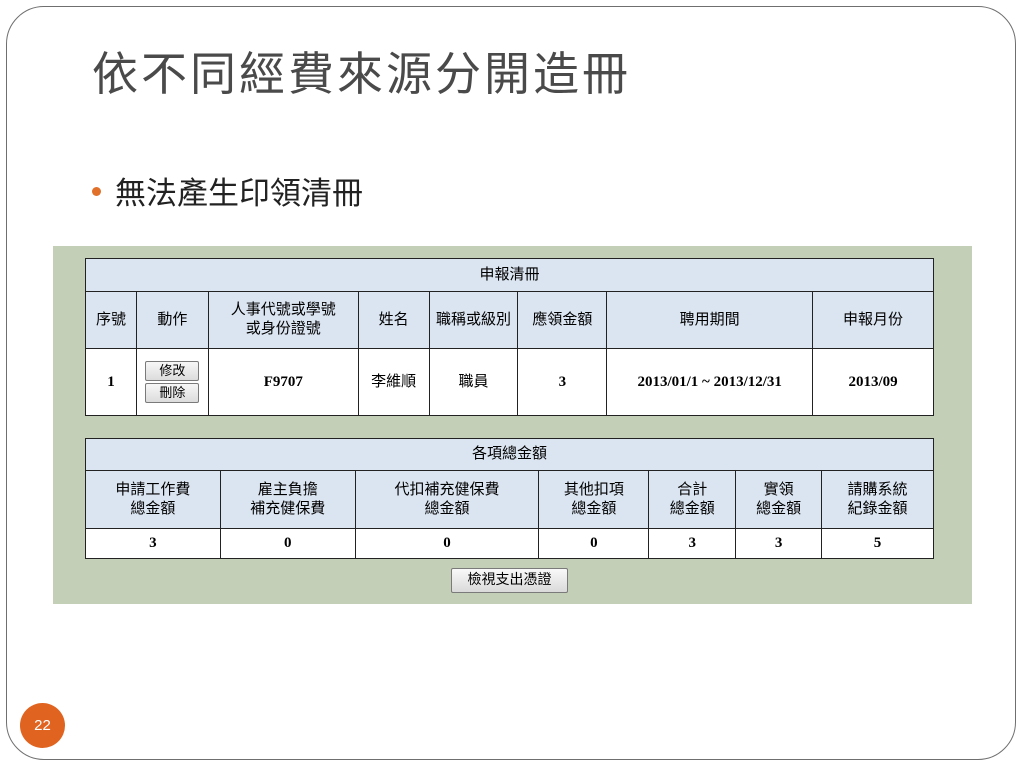  I want to click on header-amount: 應領金額, so click(562, 320).